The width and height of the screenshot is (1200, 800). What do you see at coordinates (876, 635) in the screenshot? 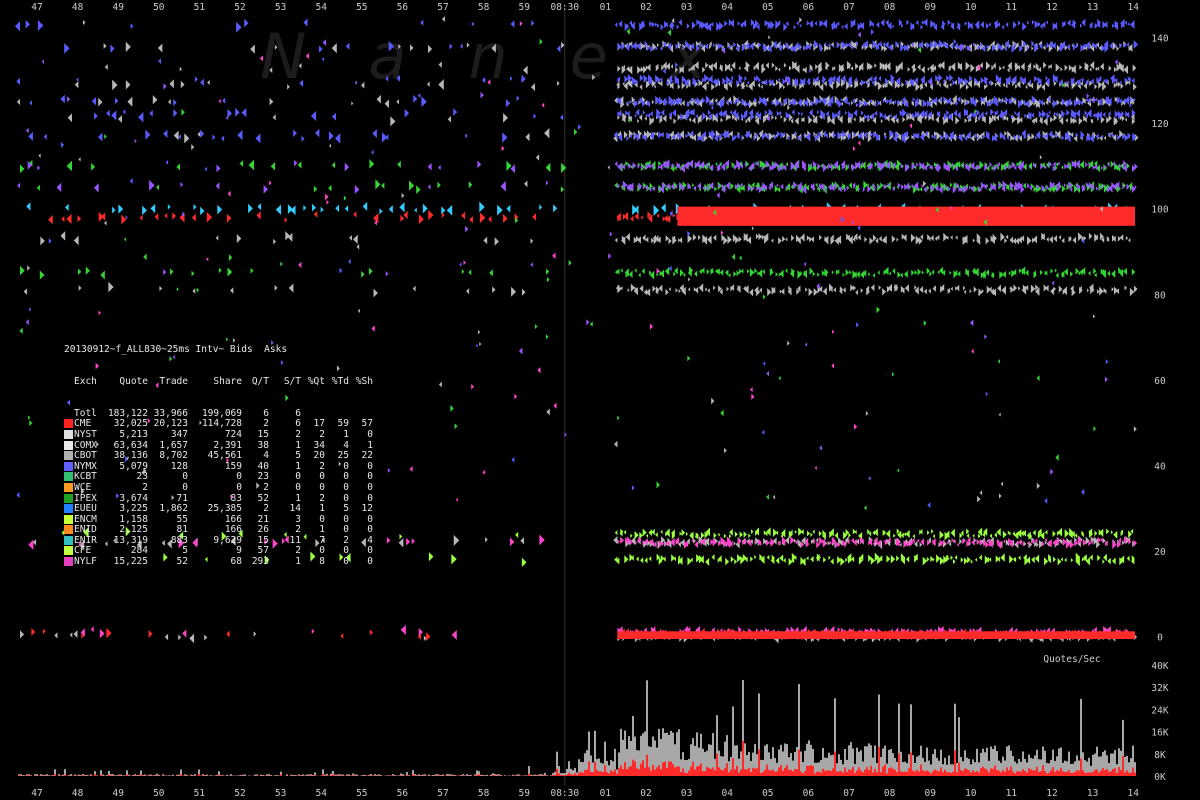
I see `cme-near-zero-band` at bounding box center [876, 635].